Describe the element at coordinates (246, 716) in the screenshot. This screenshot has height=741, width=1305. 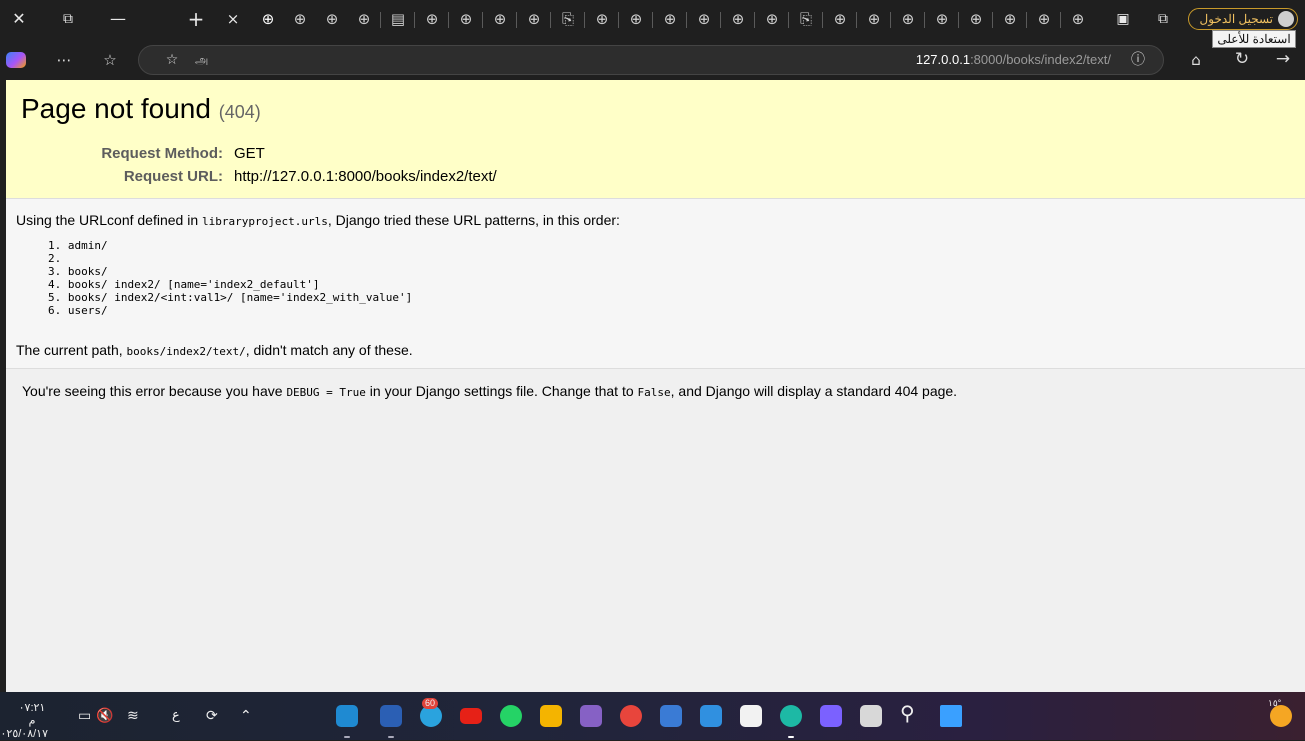
I see `show-hidden-icons-icon: ⌃` at that location.